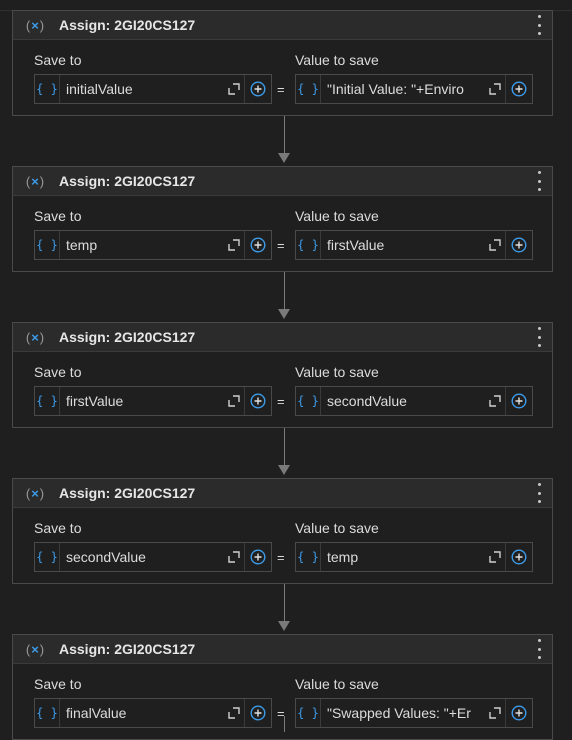  I want to click on save-to-field: { } firstValue, so click(153, 401).